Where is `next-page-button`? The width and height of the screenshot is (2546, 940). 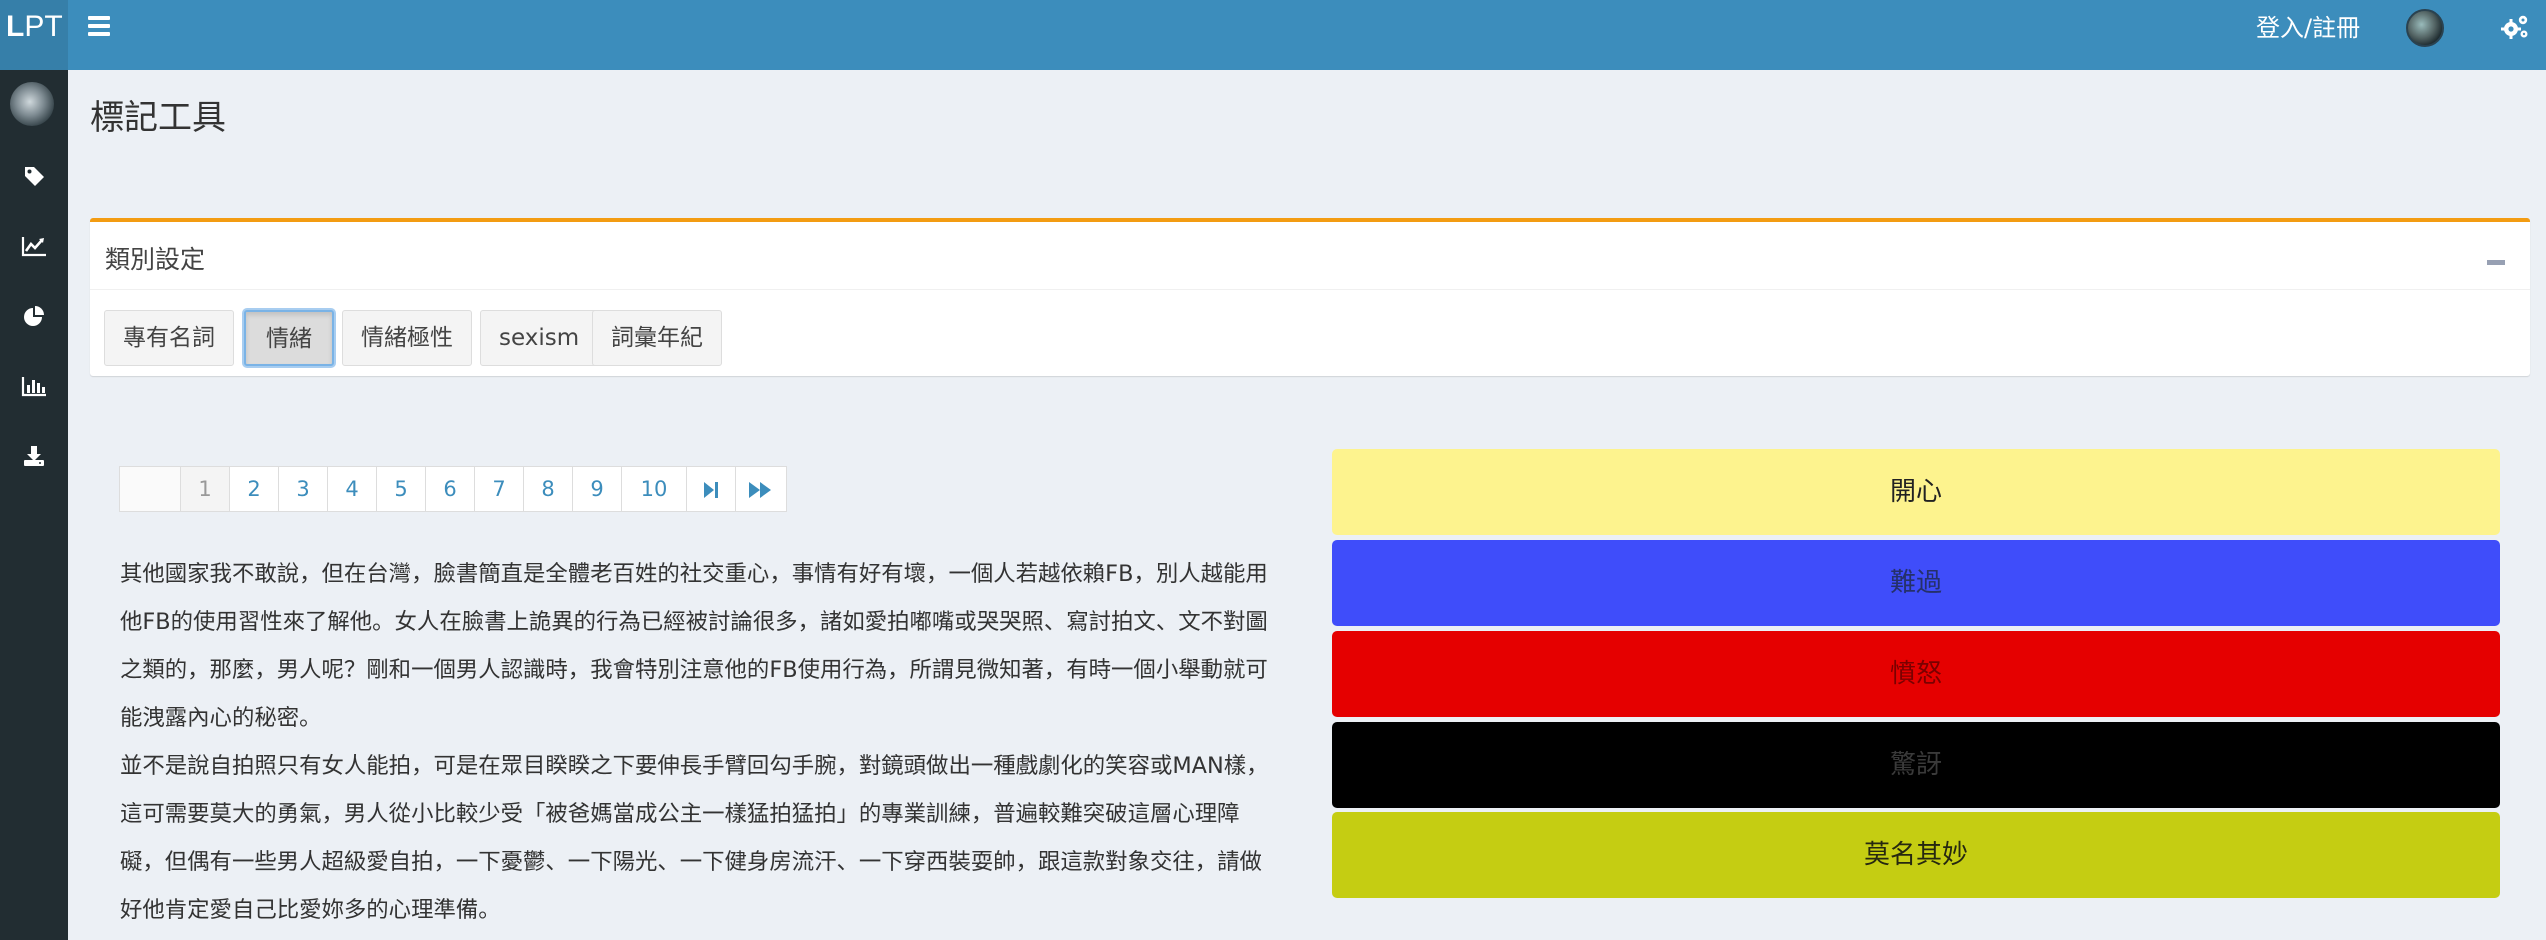
next-page-button is located at coordinates (711, 489).